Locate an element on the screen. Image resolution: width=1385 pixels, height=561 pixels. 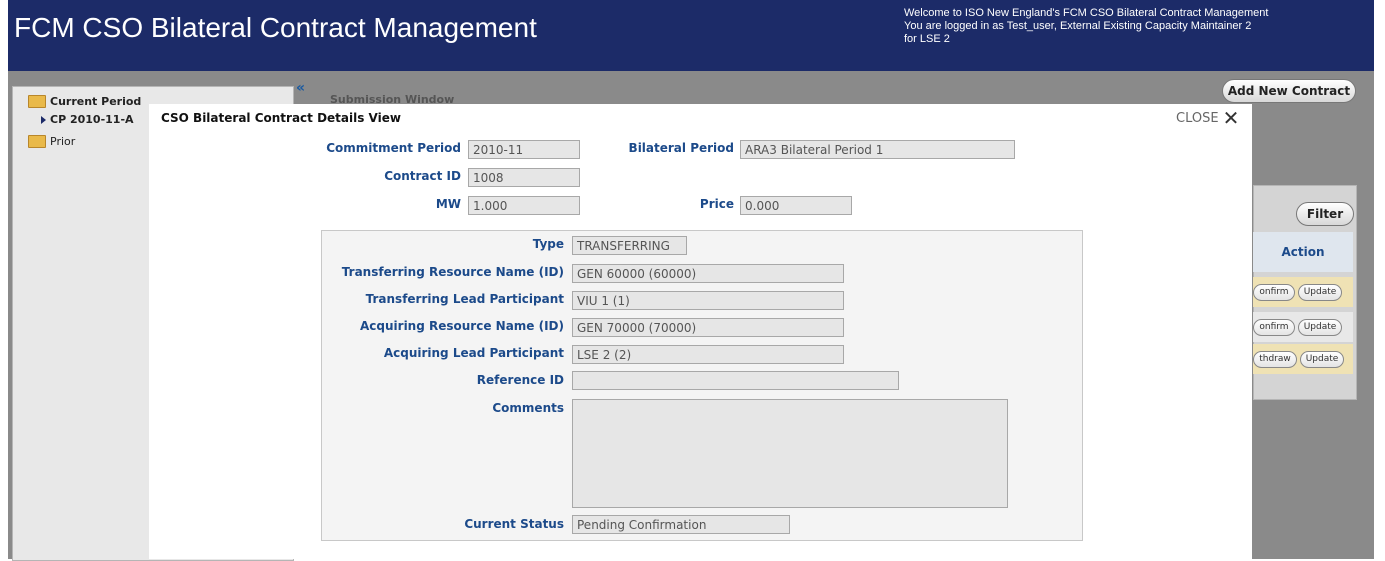
transferring-lead-field: VIU 1 (1) is located at coordinates (708, 300).